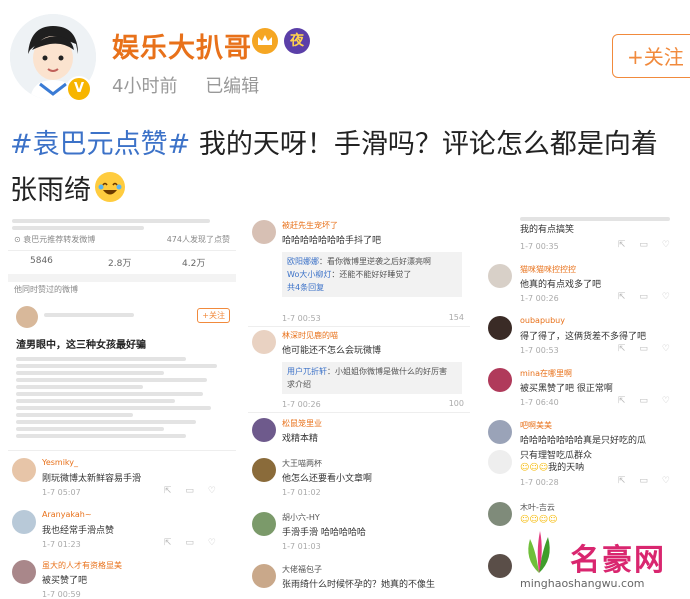 This screenshot has width=690, height=599. Describe the element at coordinates (79, 89) in the screenshot. I see `verified-badge-icon: V` at that location.